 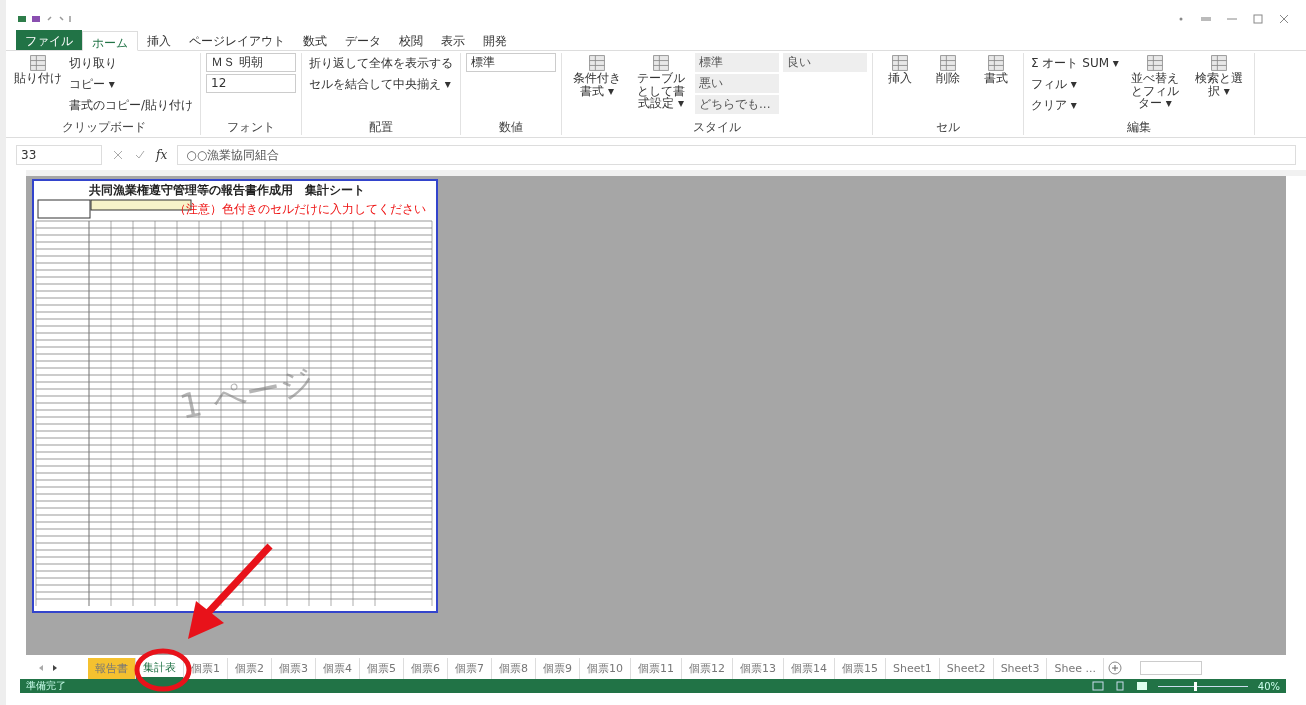 What do you see at coordinates (104, 127) in the screenshot?
I see `group-label: クリップボード` at bounding box center [104, 127].